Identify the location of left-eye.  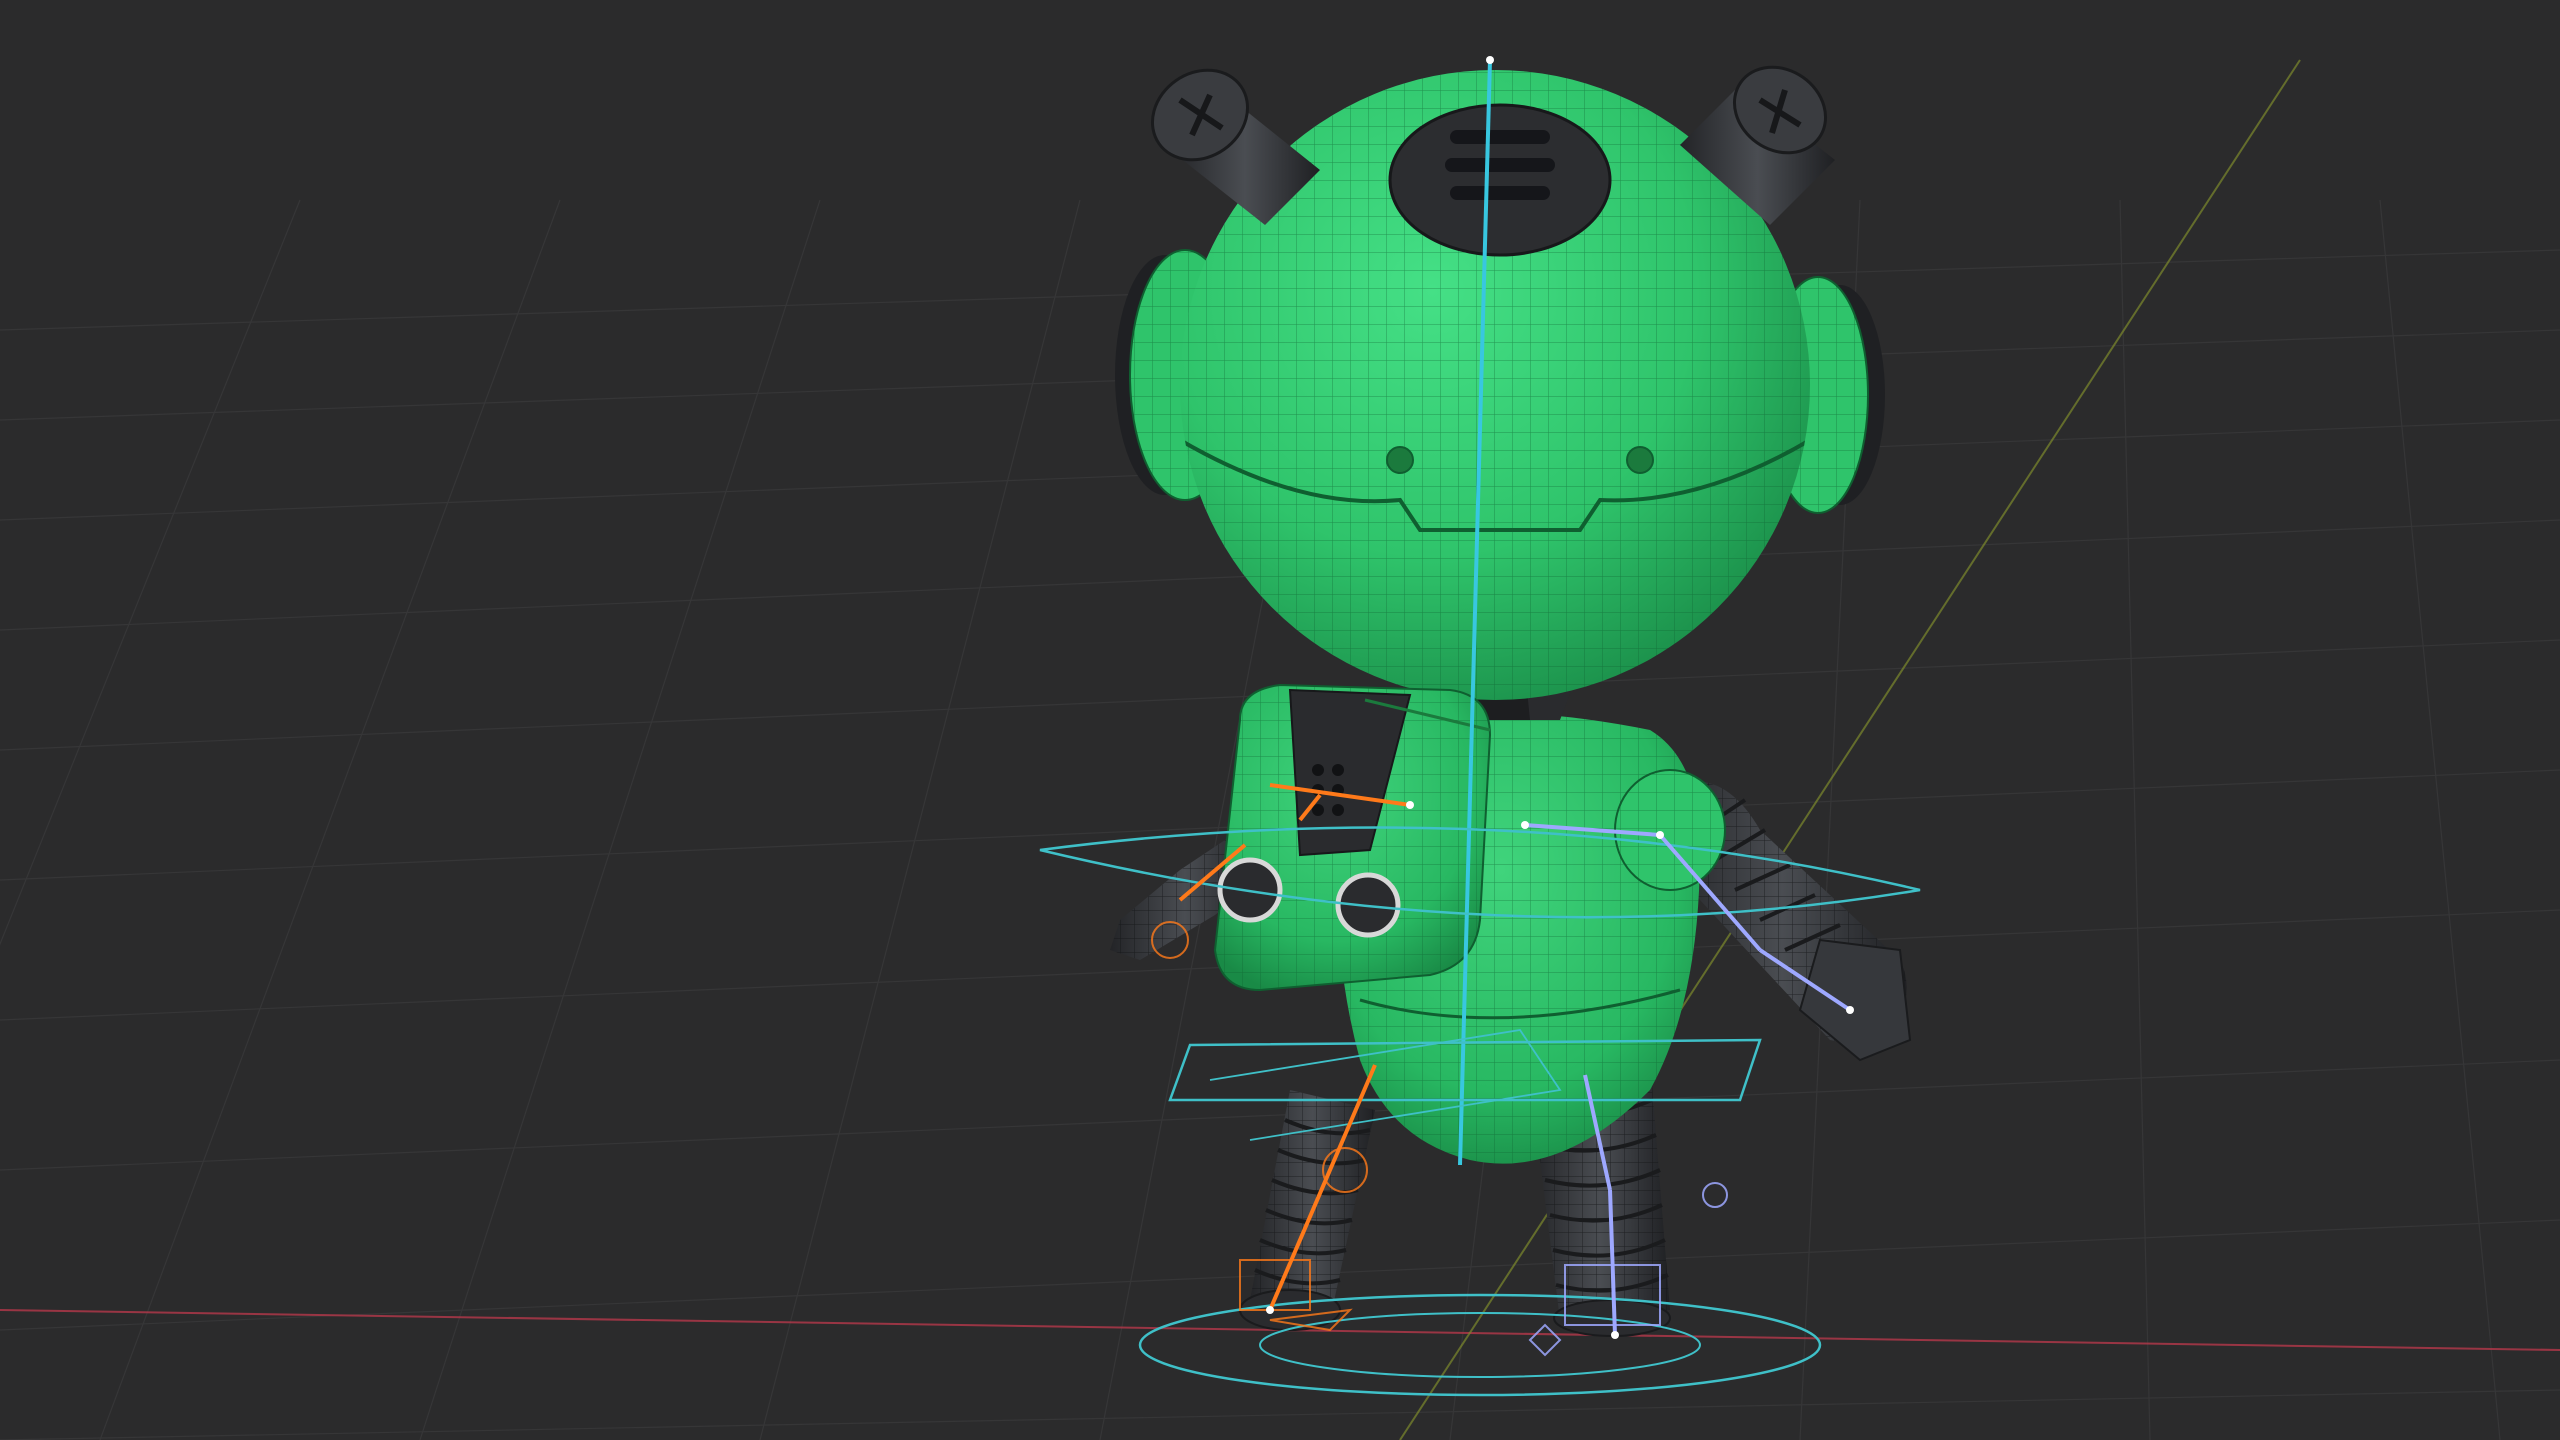
(1400, 460).